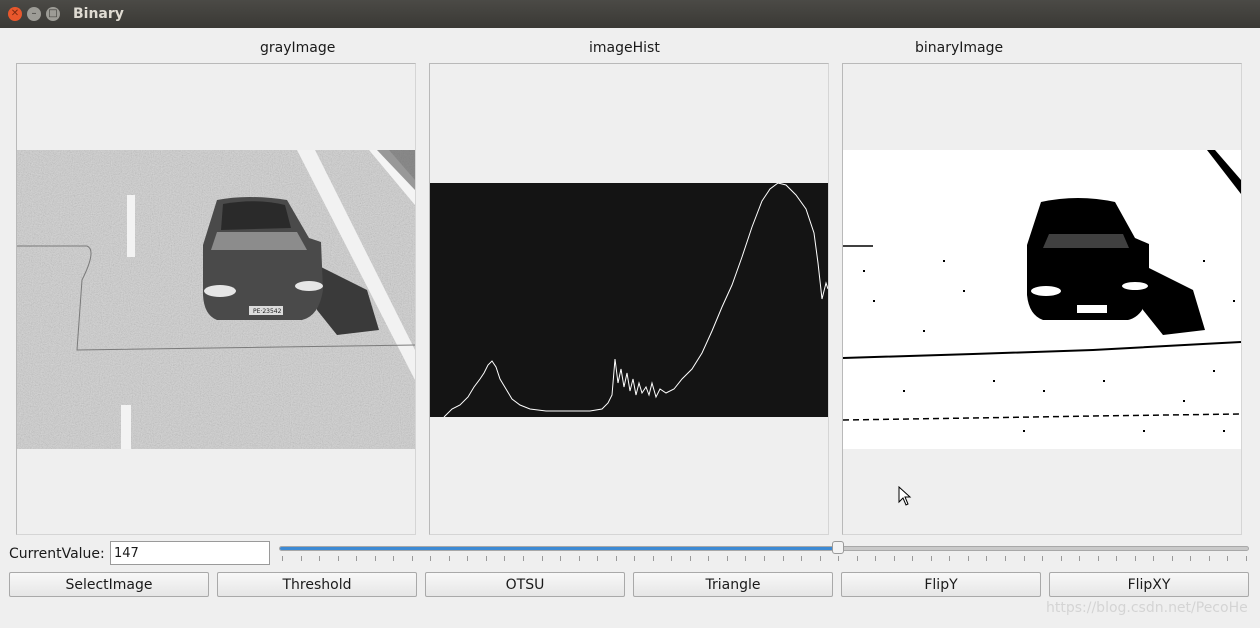 Image resolution: width=1260 pixels, height=628 pixels. What do you see at coordinates (1149, 584) in the screenshot?
I see `flip-xy-button: FlipXY` at bounding box center [1149, 584].